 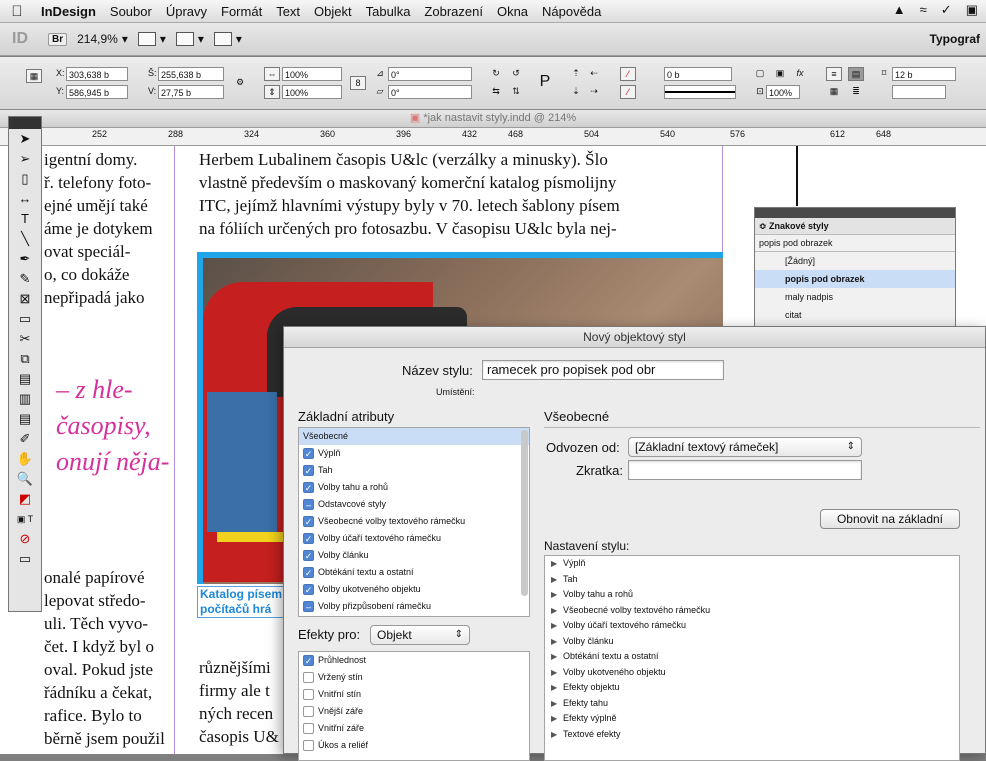 What do you see at coordinates (745, 447) in the screenshot?
I see `based-on-select: [Základní textový rámeček] ⇕` at bounding box center [745, 447].